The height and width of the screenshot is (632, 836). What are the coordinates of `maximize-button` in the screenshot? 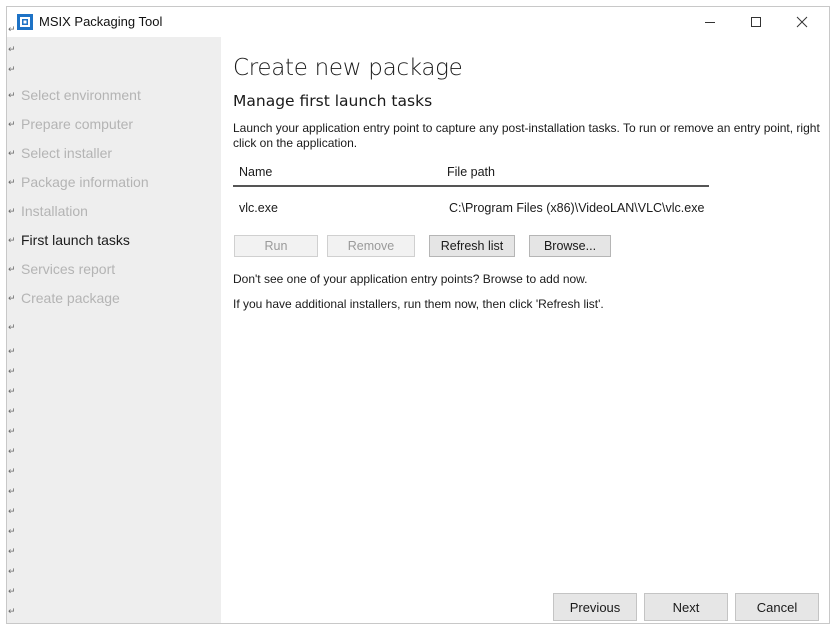 It's located at (756, 22).